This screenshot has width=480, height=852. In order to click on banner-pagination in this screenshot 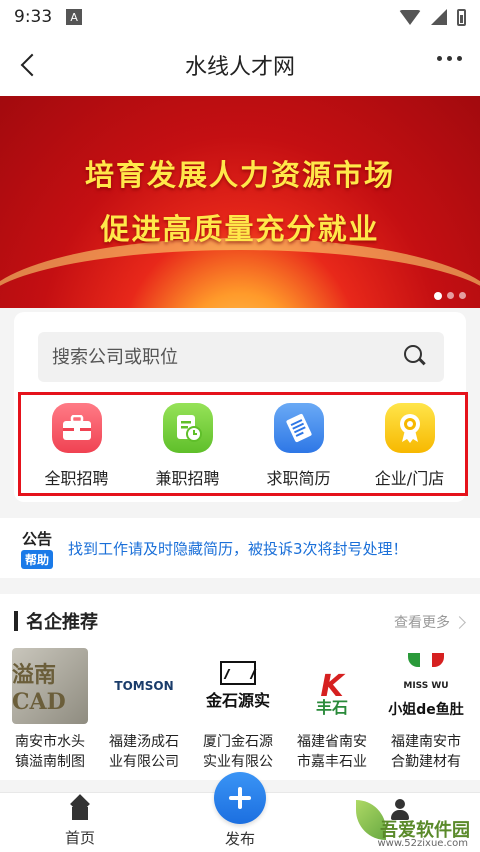, I will do `click(450, 296)`.